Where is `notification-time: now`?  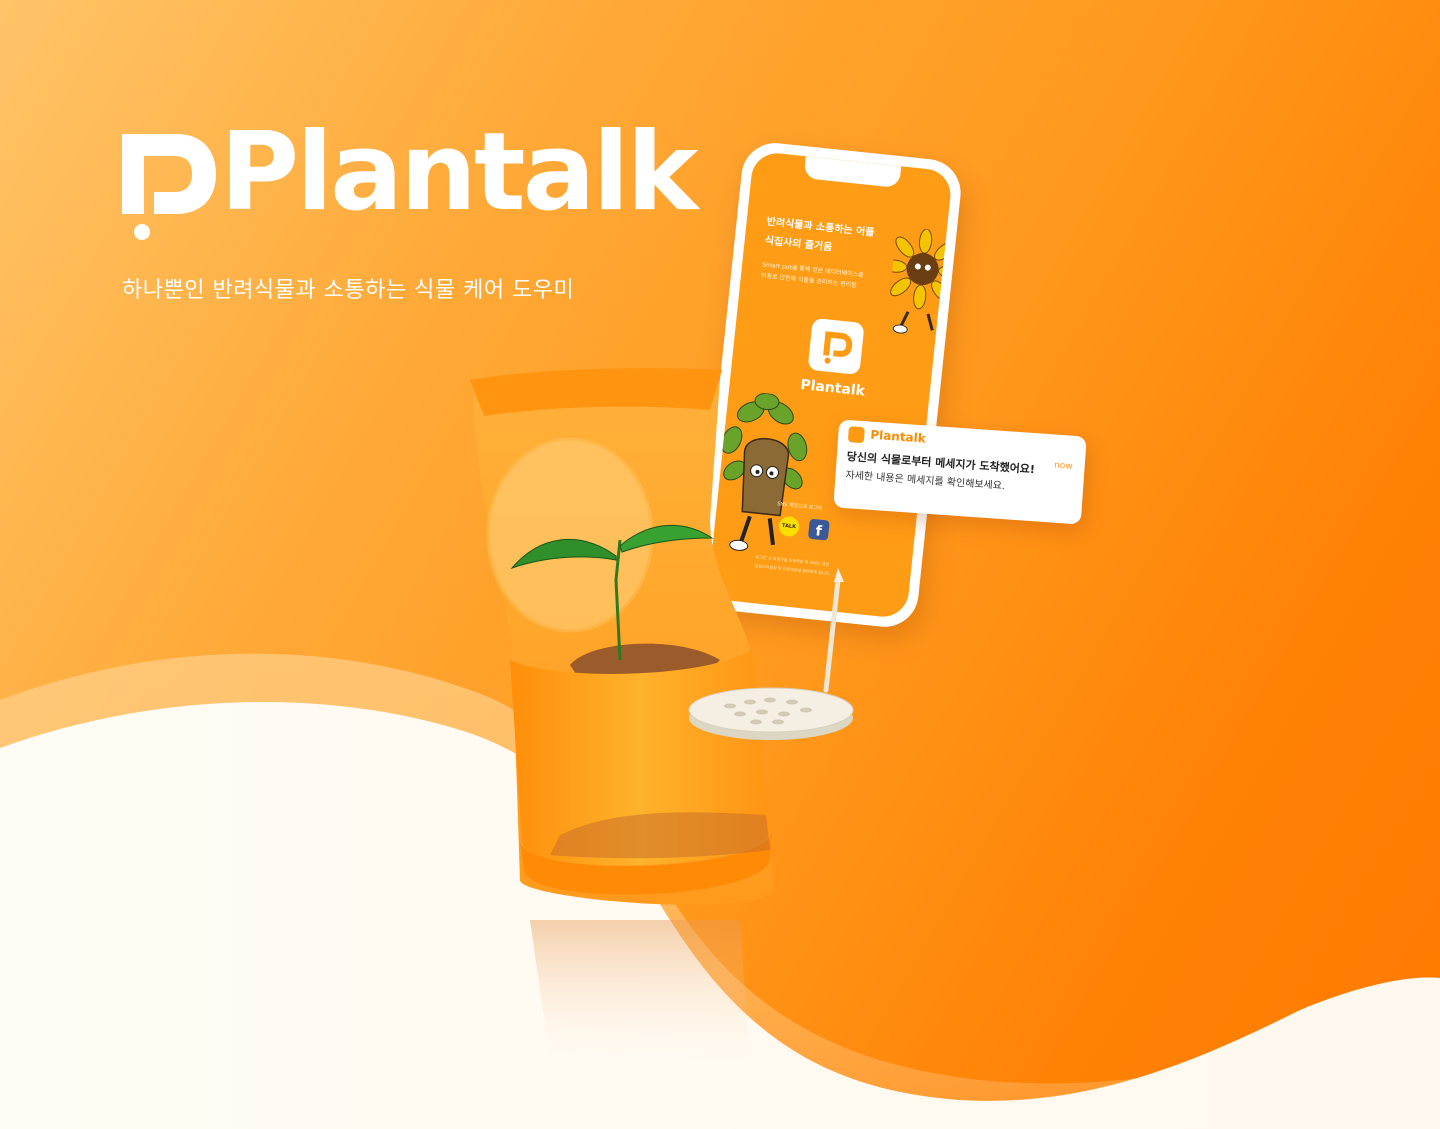
notification-time: now is located at coordinates (1063, 466).